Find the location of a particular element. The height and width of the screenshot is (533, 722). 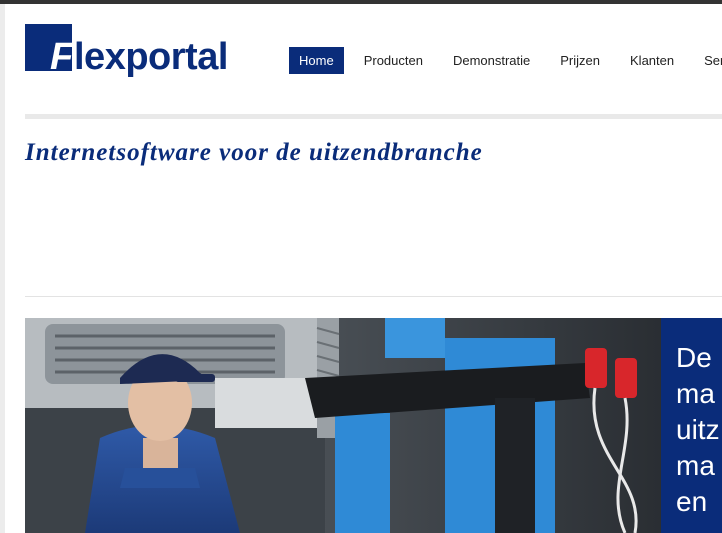

nav-item-klanten: Klanten is located at coordinates (652, 60).